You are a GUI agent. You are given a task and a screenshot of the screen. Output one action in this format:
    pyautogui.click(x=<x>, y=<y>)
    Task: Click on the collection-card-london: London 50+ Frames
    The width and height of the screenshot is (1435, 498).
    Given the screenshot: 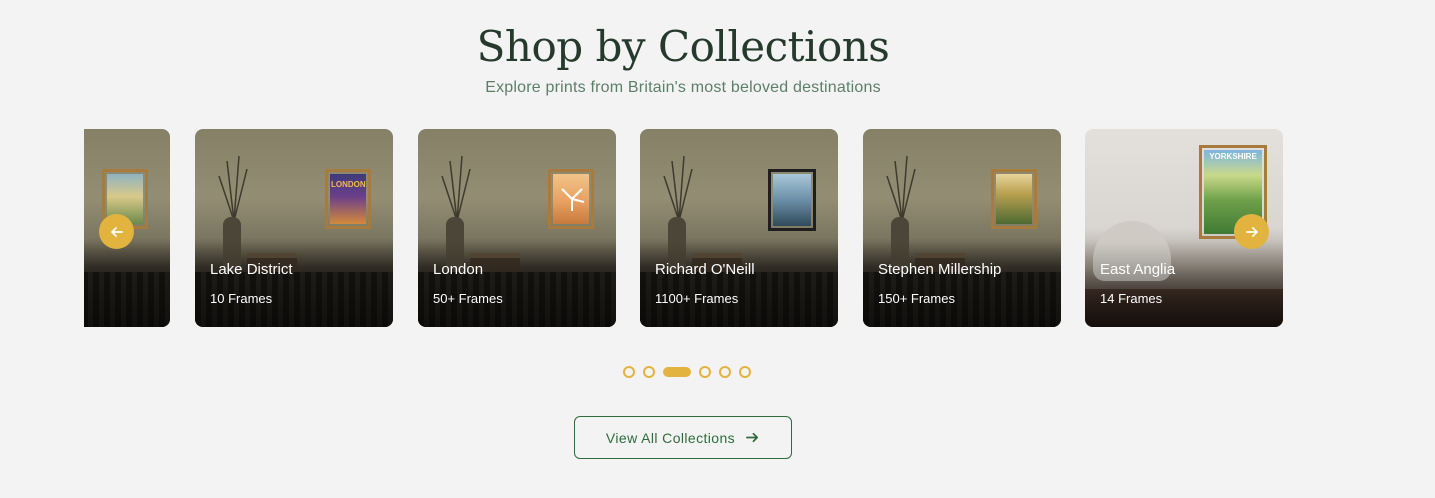 What is the action you would take?
    pyautogui.click(x=517, y=228)
    